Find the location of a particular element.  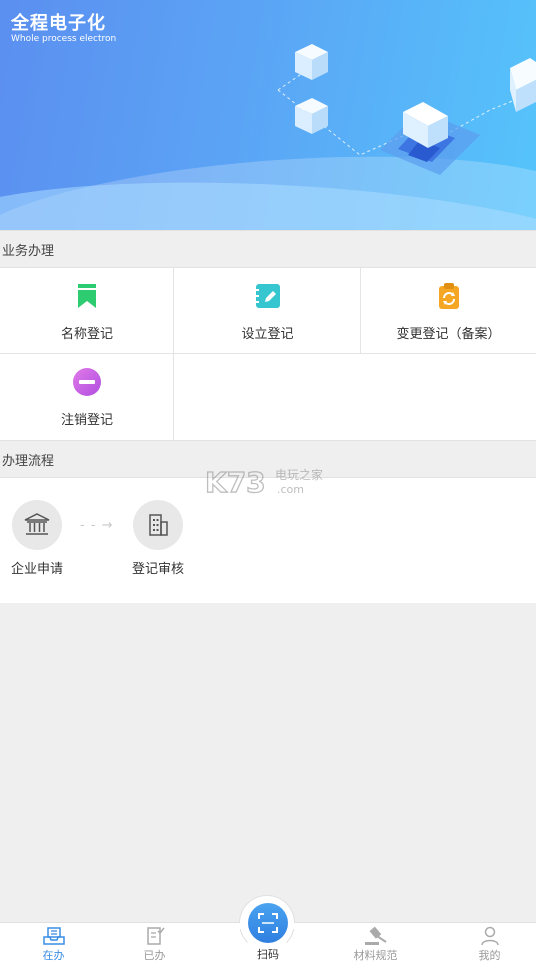

tab-label: 在办 is located at coordinates (53, 955).